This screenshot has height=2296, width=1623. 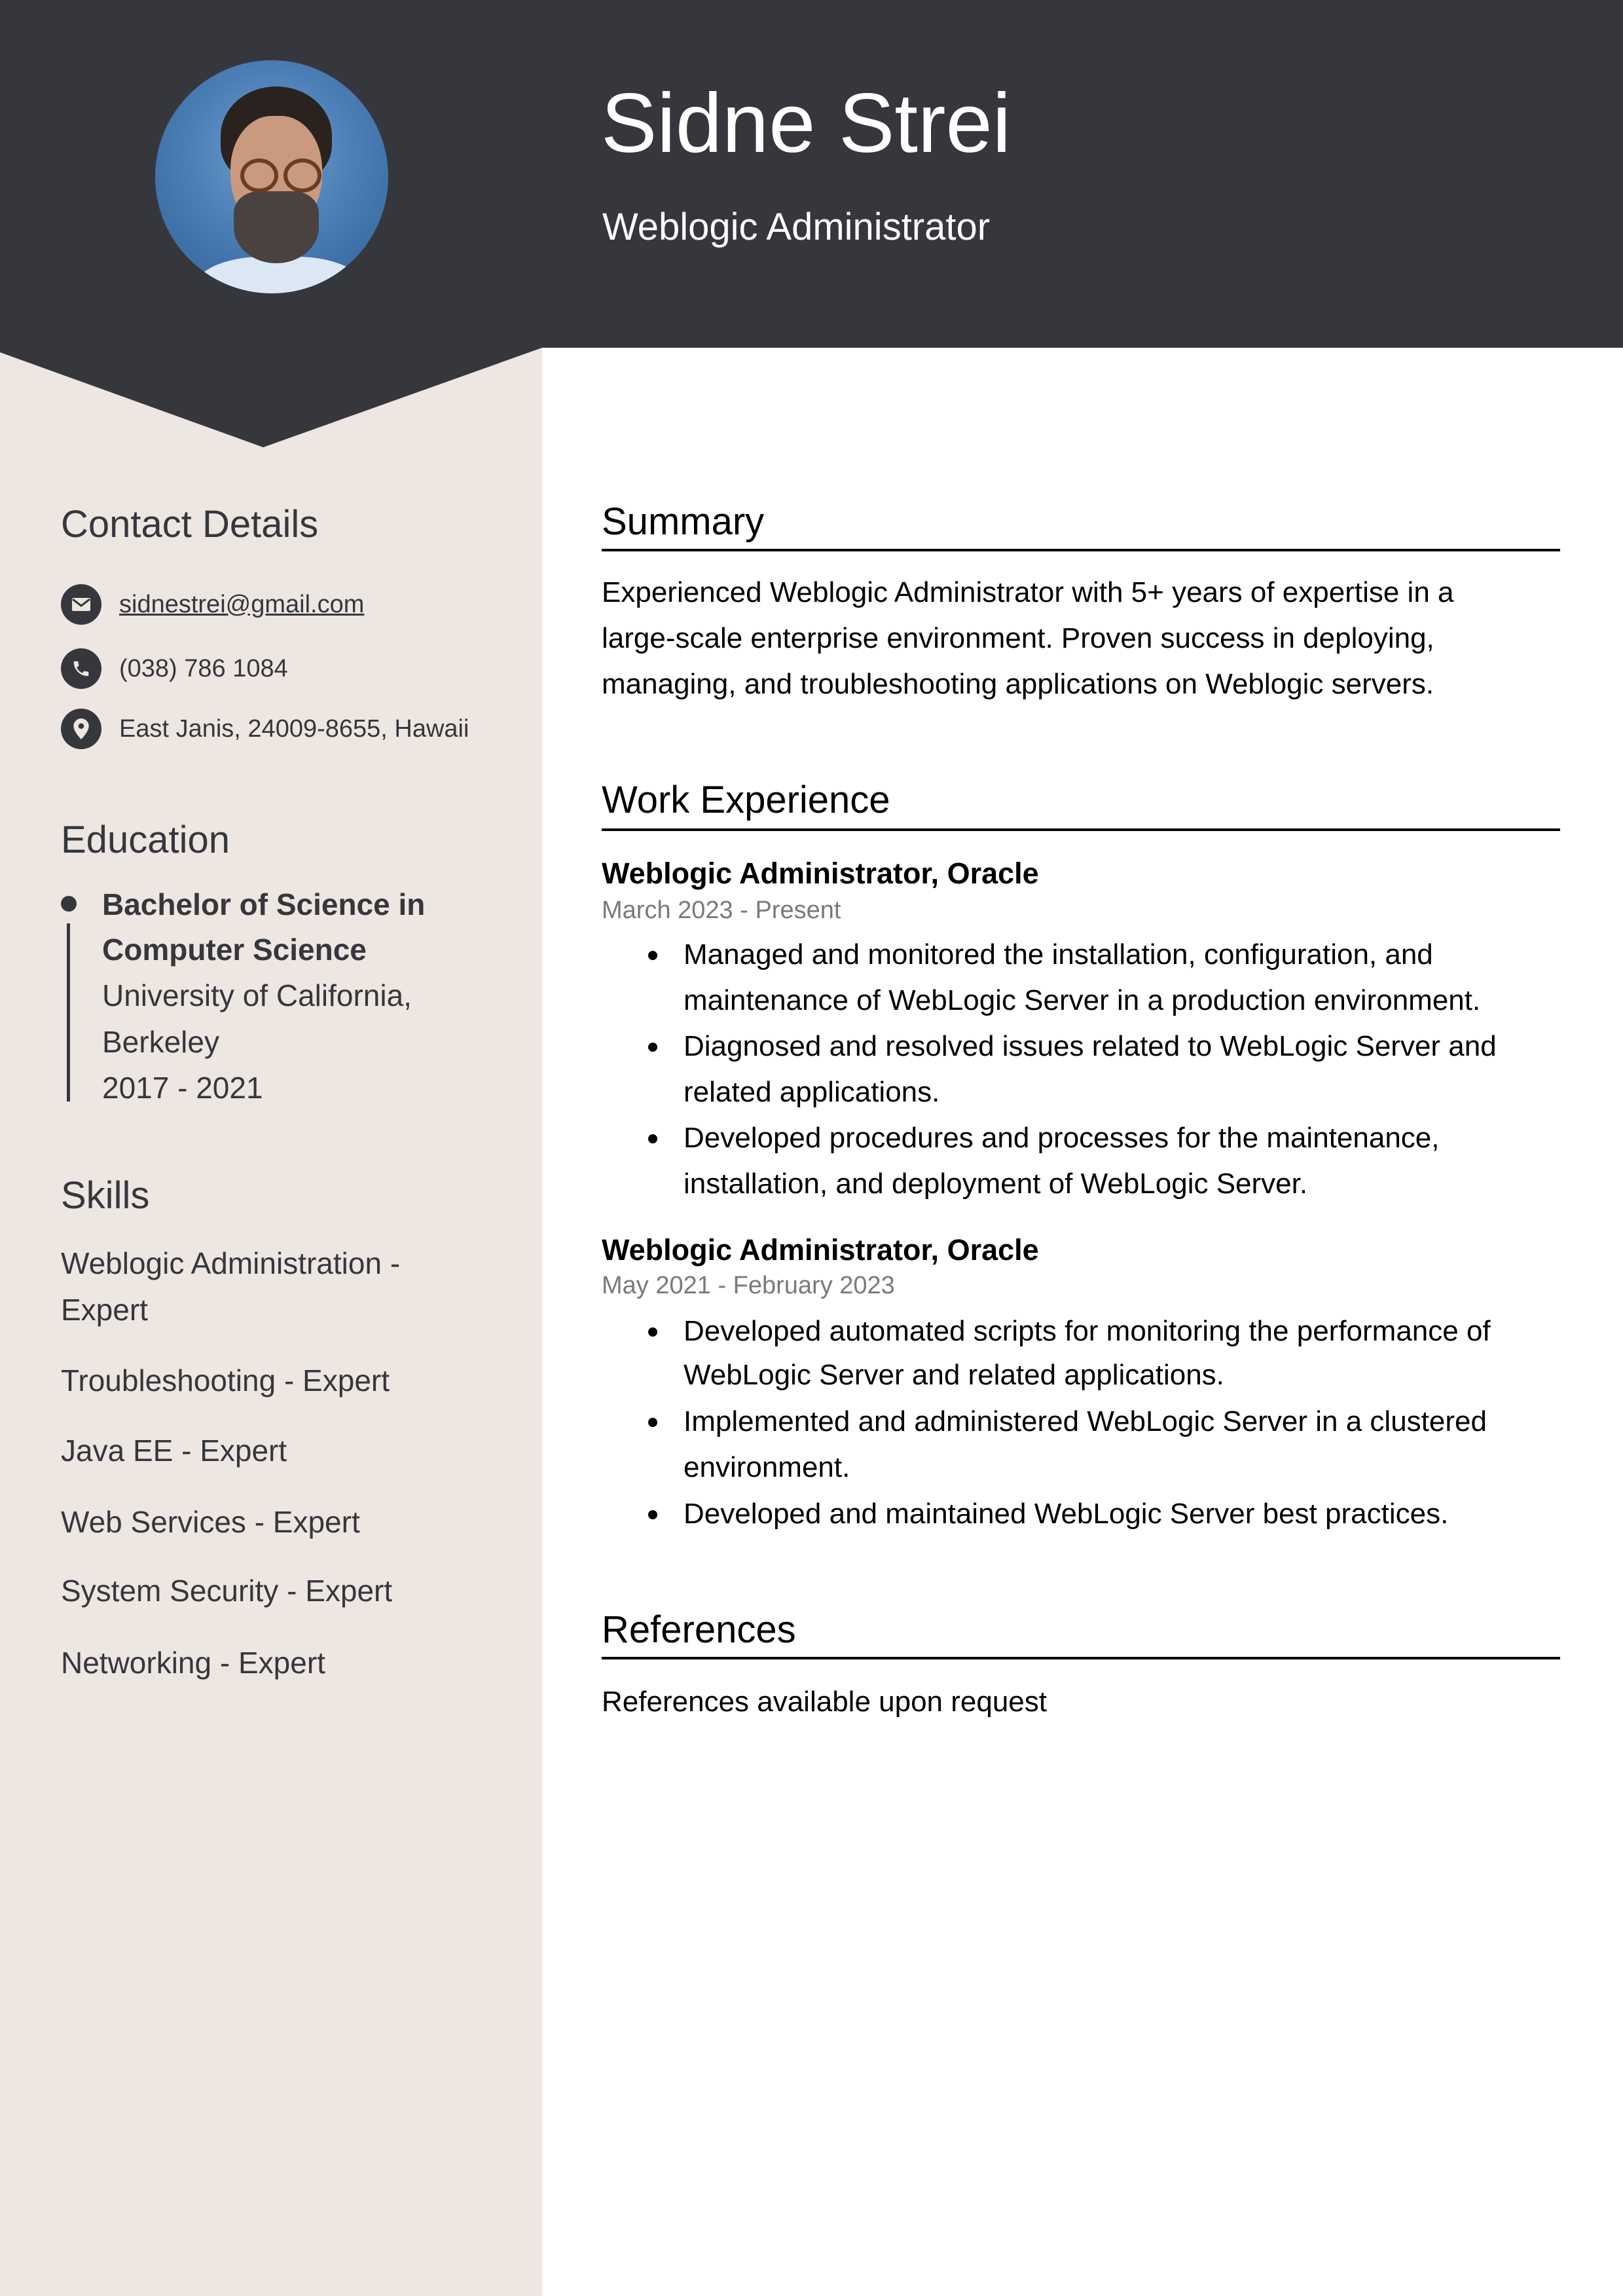 I want to click on school-line: University of California,, so click(x=257, y=995).